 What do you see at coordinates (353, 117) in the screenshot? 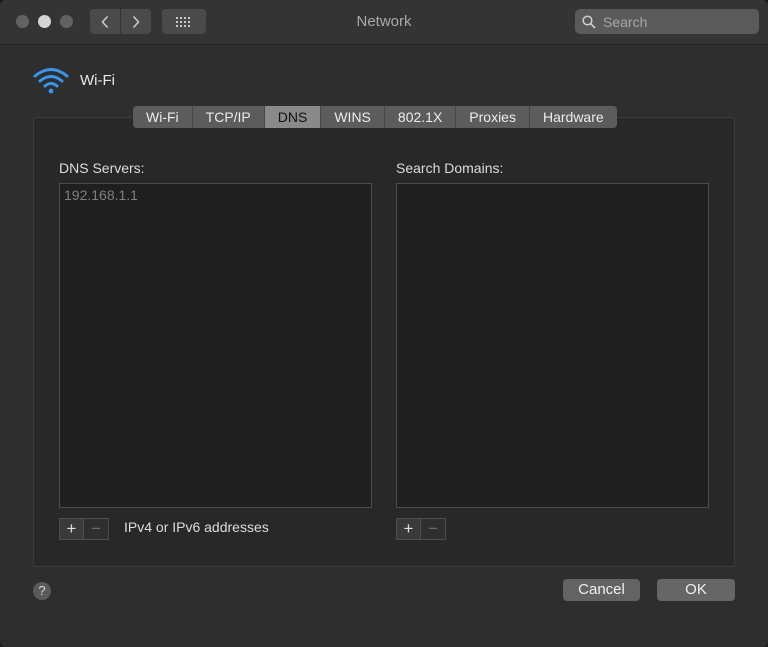
I see `tab-wins: WINS` at bounding box center [353, 117].